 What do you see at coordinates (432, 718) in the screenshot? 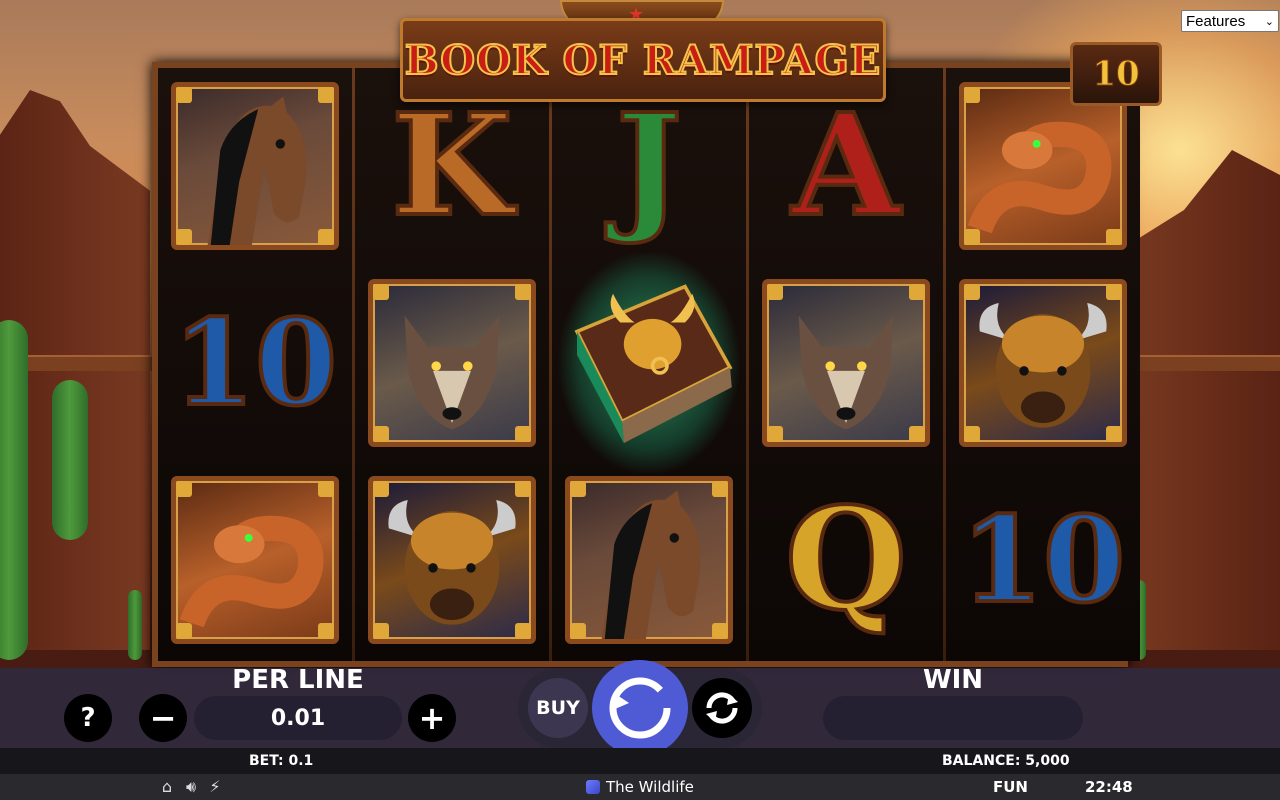
I see `increase-bet-button: +` at bounding box center [432, 718].